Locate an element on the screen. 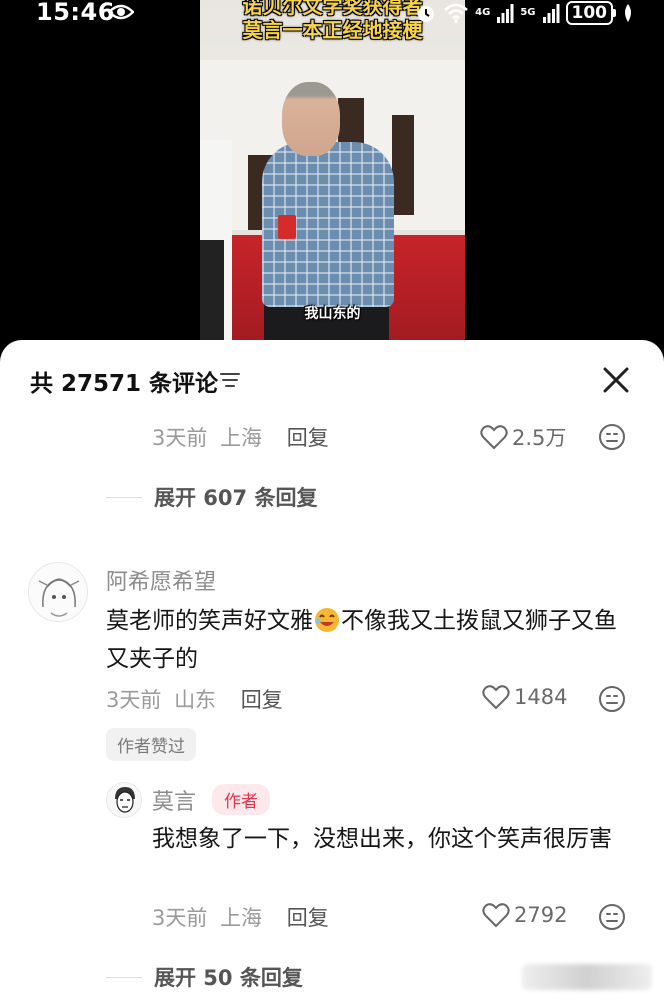 This screenshot has height=1000, width=664. anime-avatar-icon is located at coordinates (58, 592).